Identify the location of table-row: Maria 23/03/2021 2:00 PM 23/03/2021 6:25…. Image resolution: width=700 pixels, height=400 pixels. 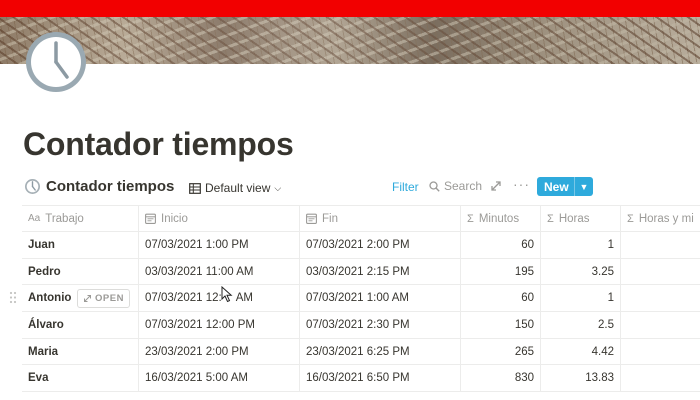
(361, 352).